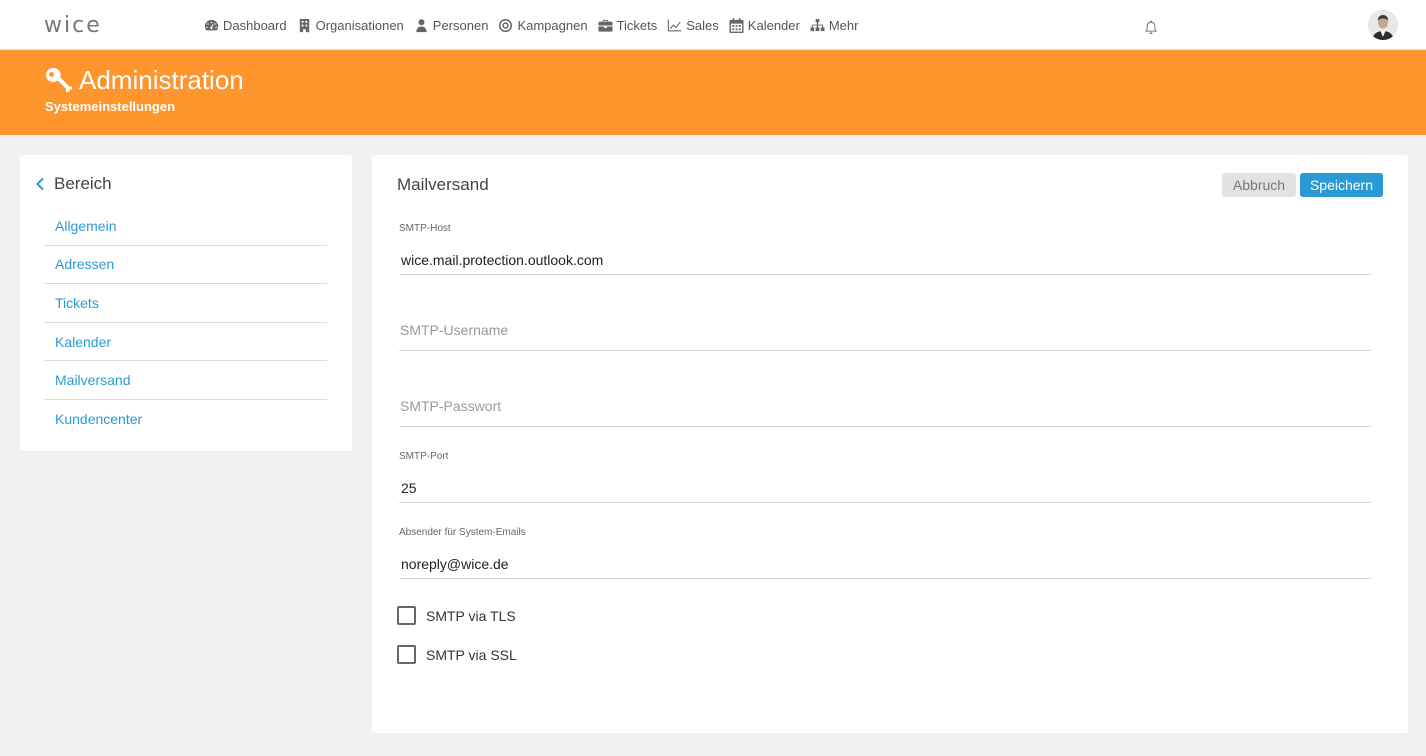 Image resolution: width=1426 pixels, height=756 pixels. What do you see at coordinates (885, 409) in the screenshot?
I see `smtp-password-field: SMTP-Passwort` at bounding box center [885, 409].